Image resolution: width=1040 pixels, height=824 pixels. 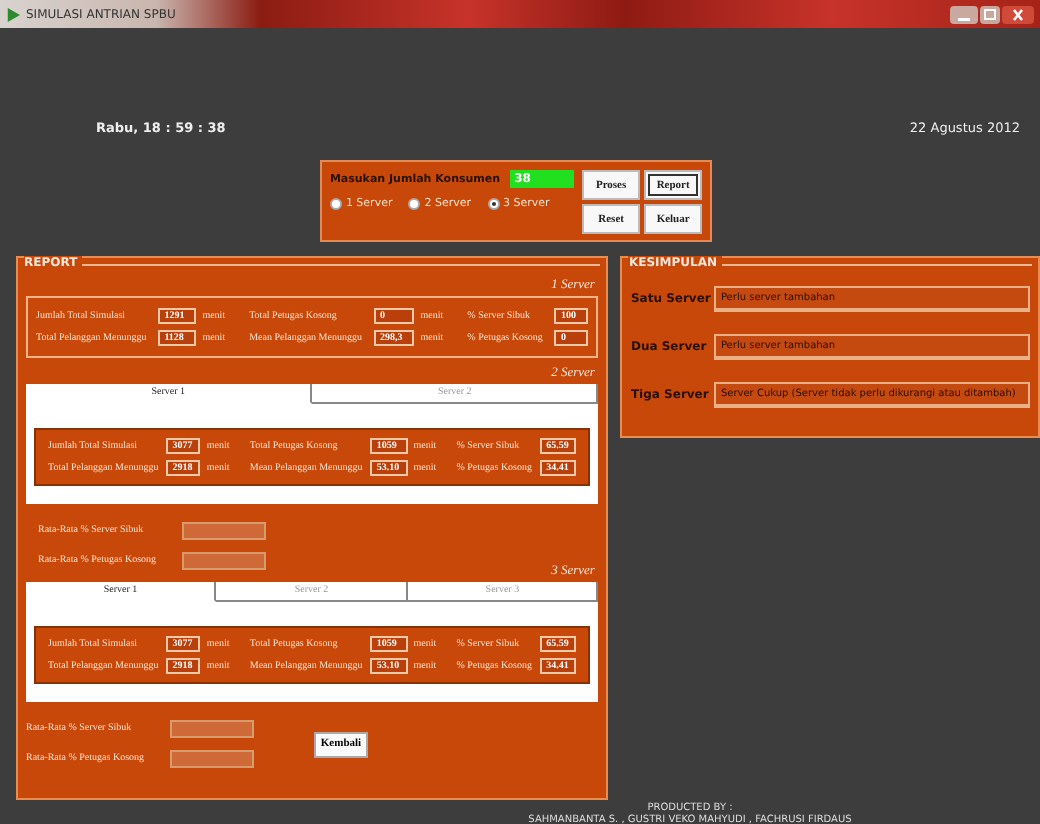 What do you see at coordinates (964, 14) in the screenshot?
I see `minimize-icon` at bounding box center [964, 14].